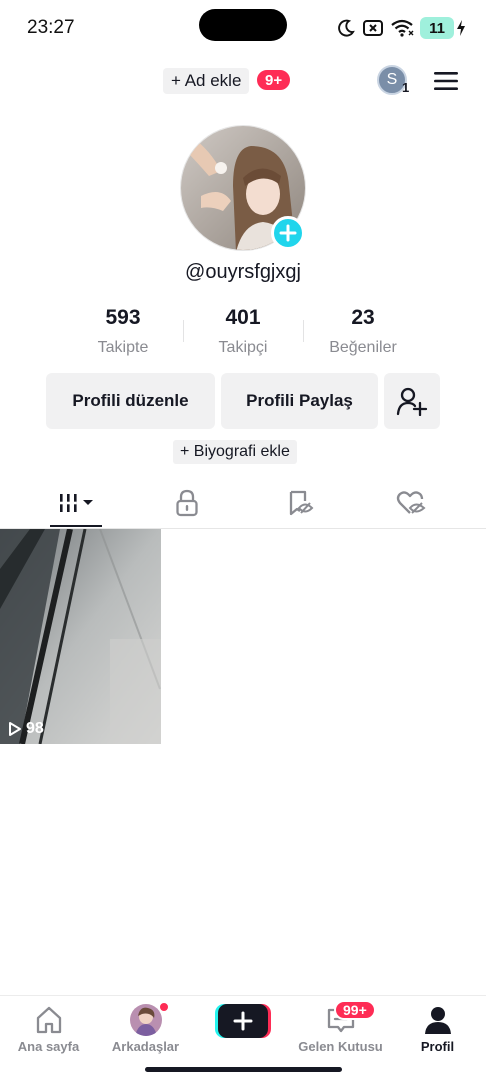 This screenshot has width=486, height=1080. What do you see at coordinates (461, 28) in the screenshot?
I see `charging-icon` at bounding box center [461, 28].